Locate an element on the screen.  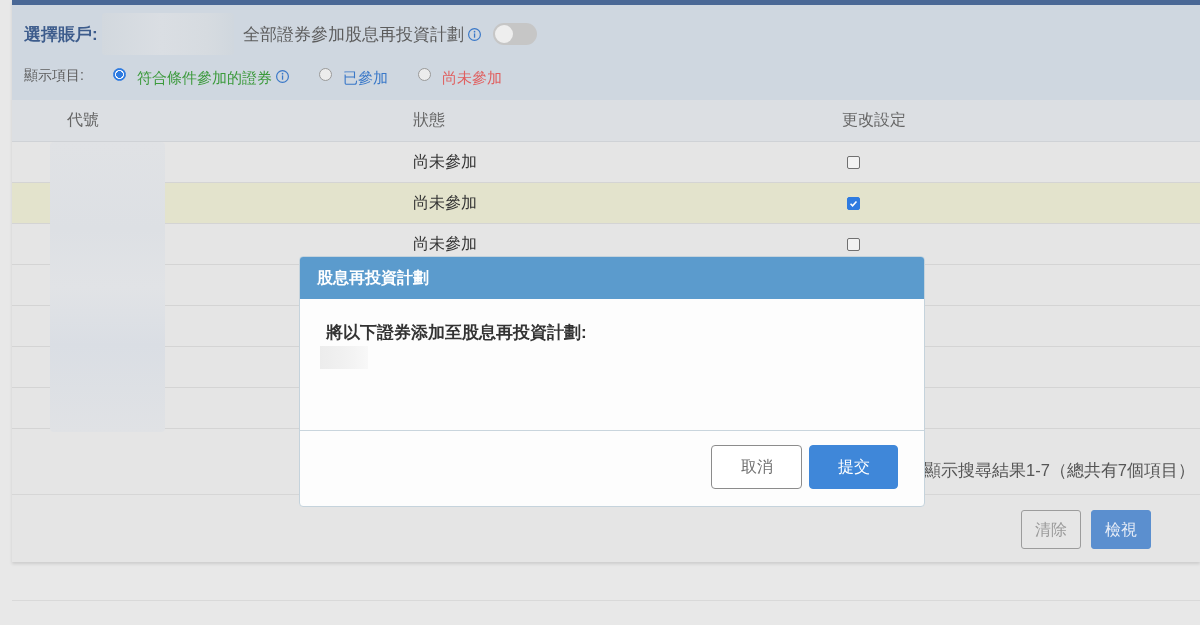
dialog-button: 取消 is located at coordinates (756, 467).